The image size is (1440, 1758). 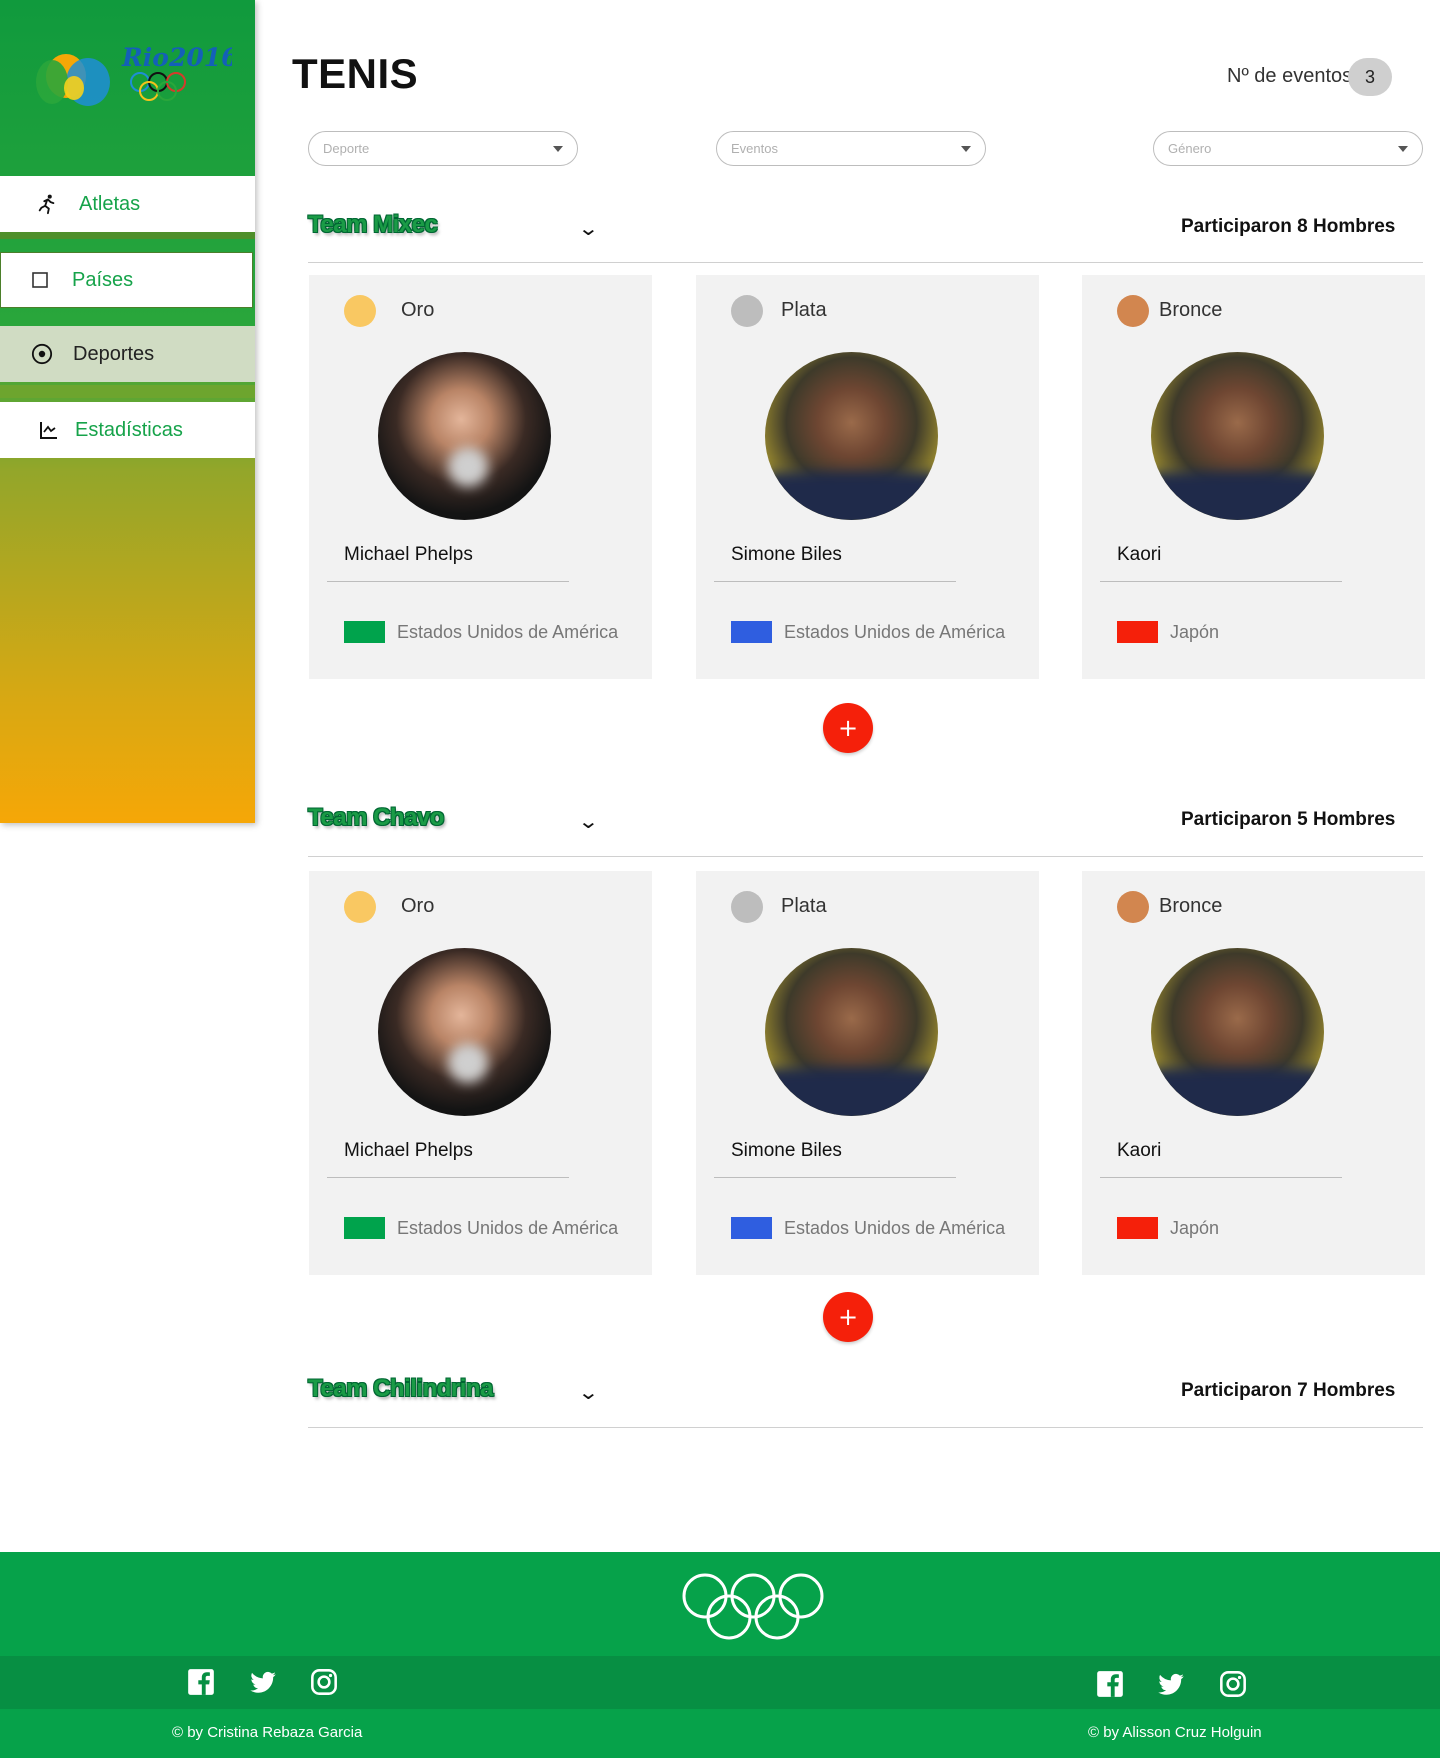 I want to click on footer-brand-bar, so click(x=720, y=1604).